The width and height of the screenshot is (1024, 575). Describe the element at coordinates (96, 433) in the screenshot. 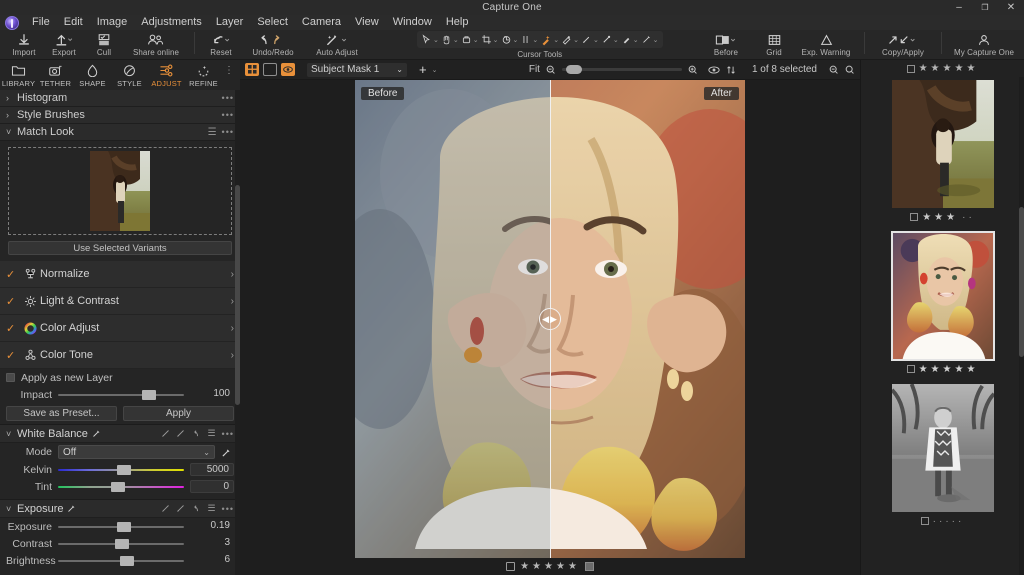

I see `white-balance-picker-icon` at that location.